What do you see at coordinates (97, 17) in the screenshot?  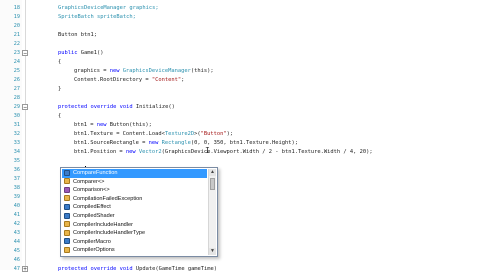 I see `code-token: SpriteBatch spriteBatch;` at bounding box center [97, 17].